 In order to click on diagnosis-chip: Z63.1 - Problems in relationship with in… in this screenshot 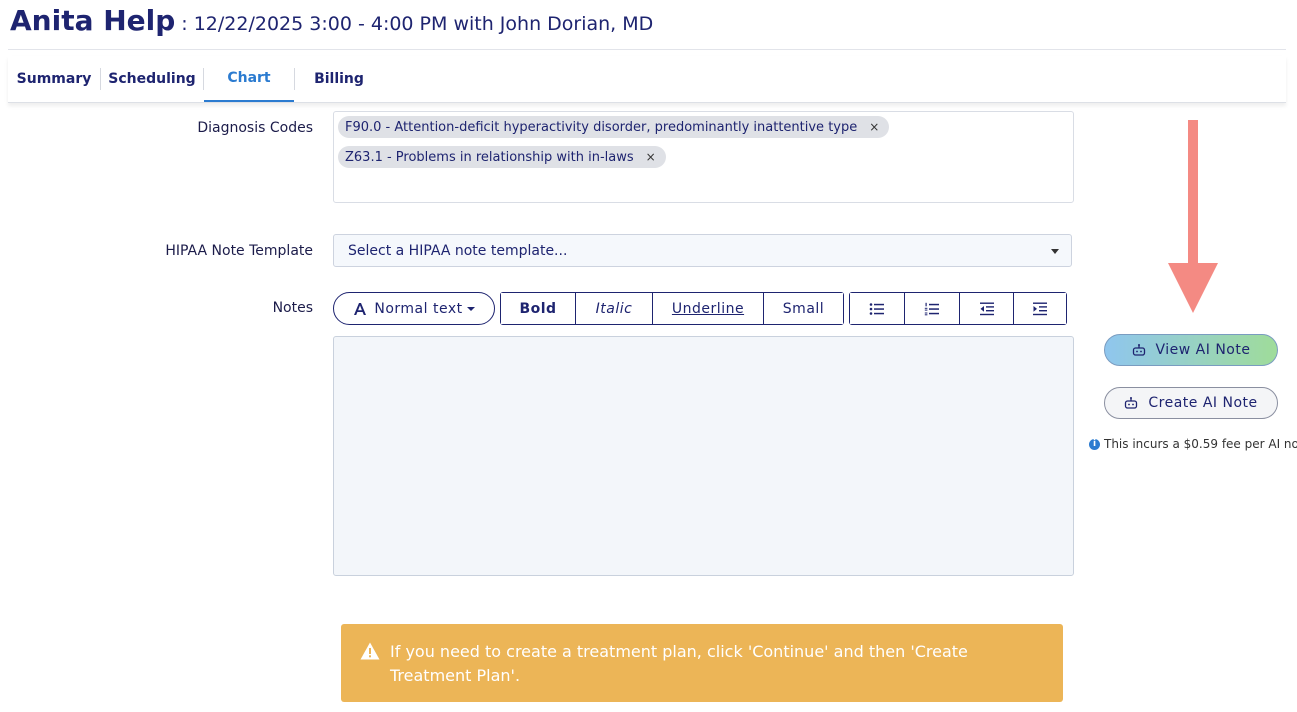, I will do `click(502, 157)`.